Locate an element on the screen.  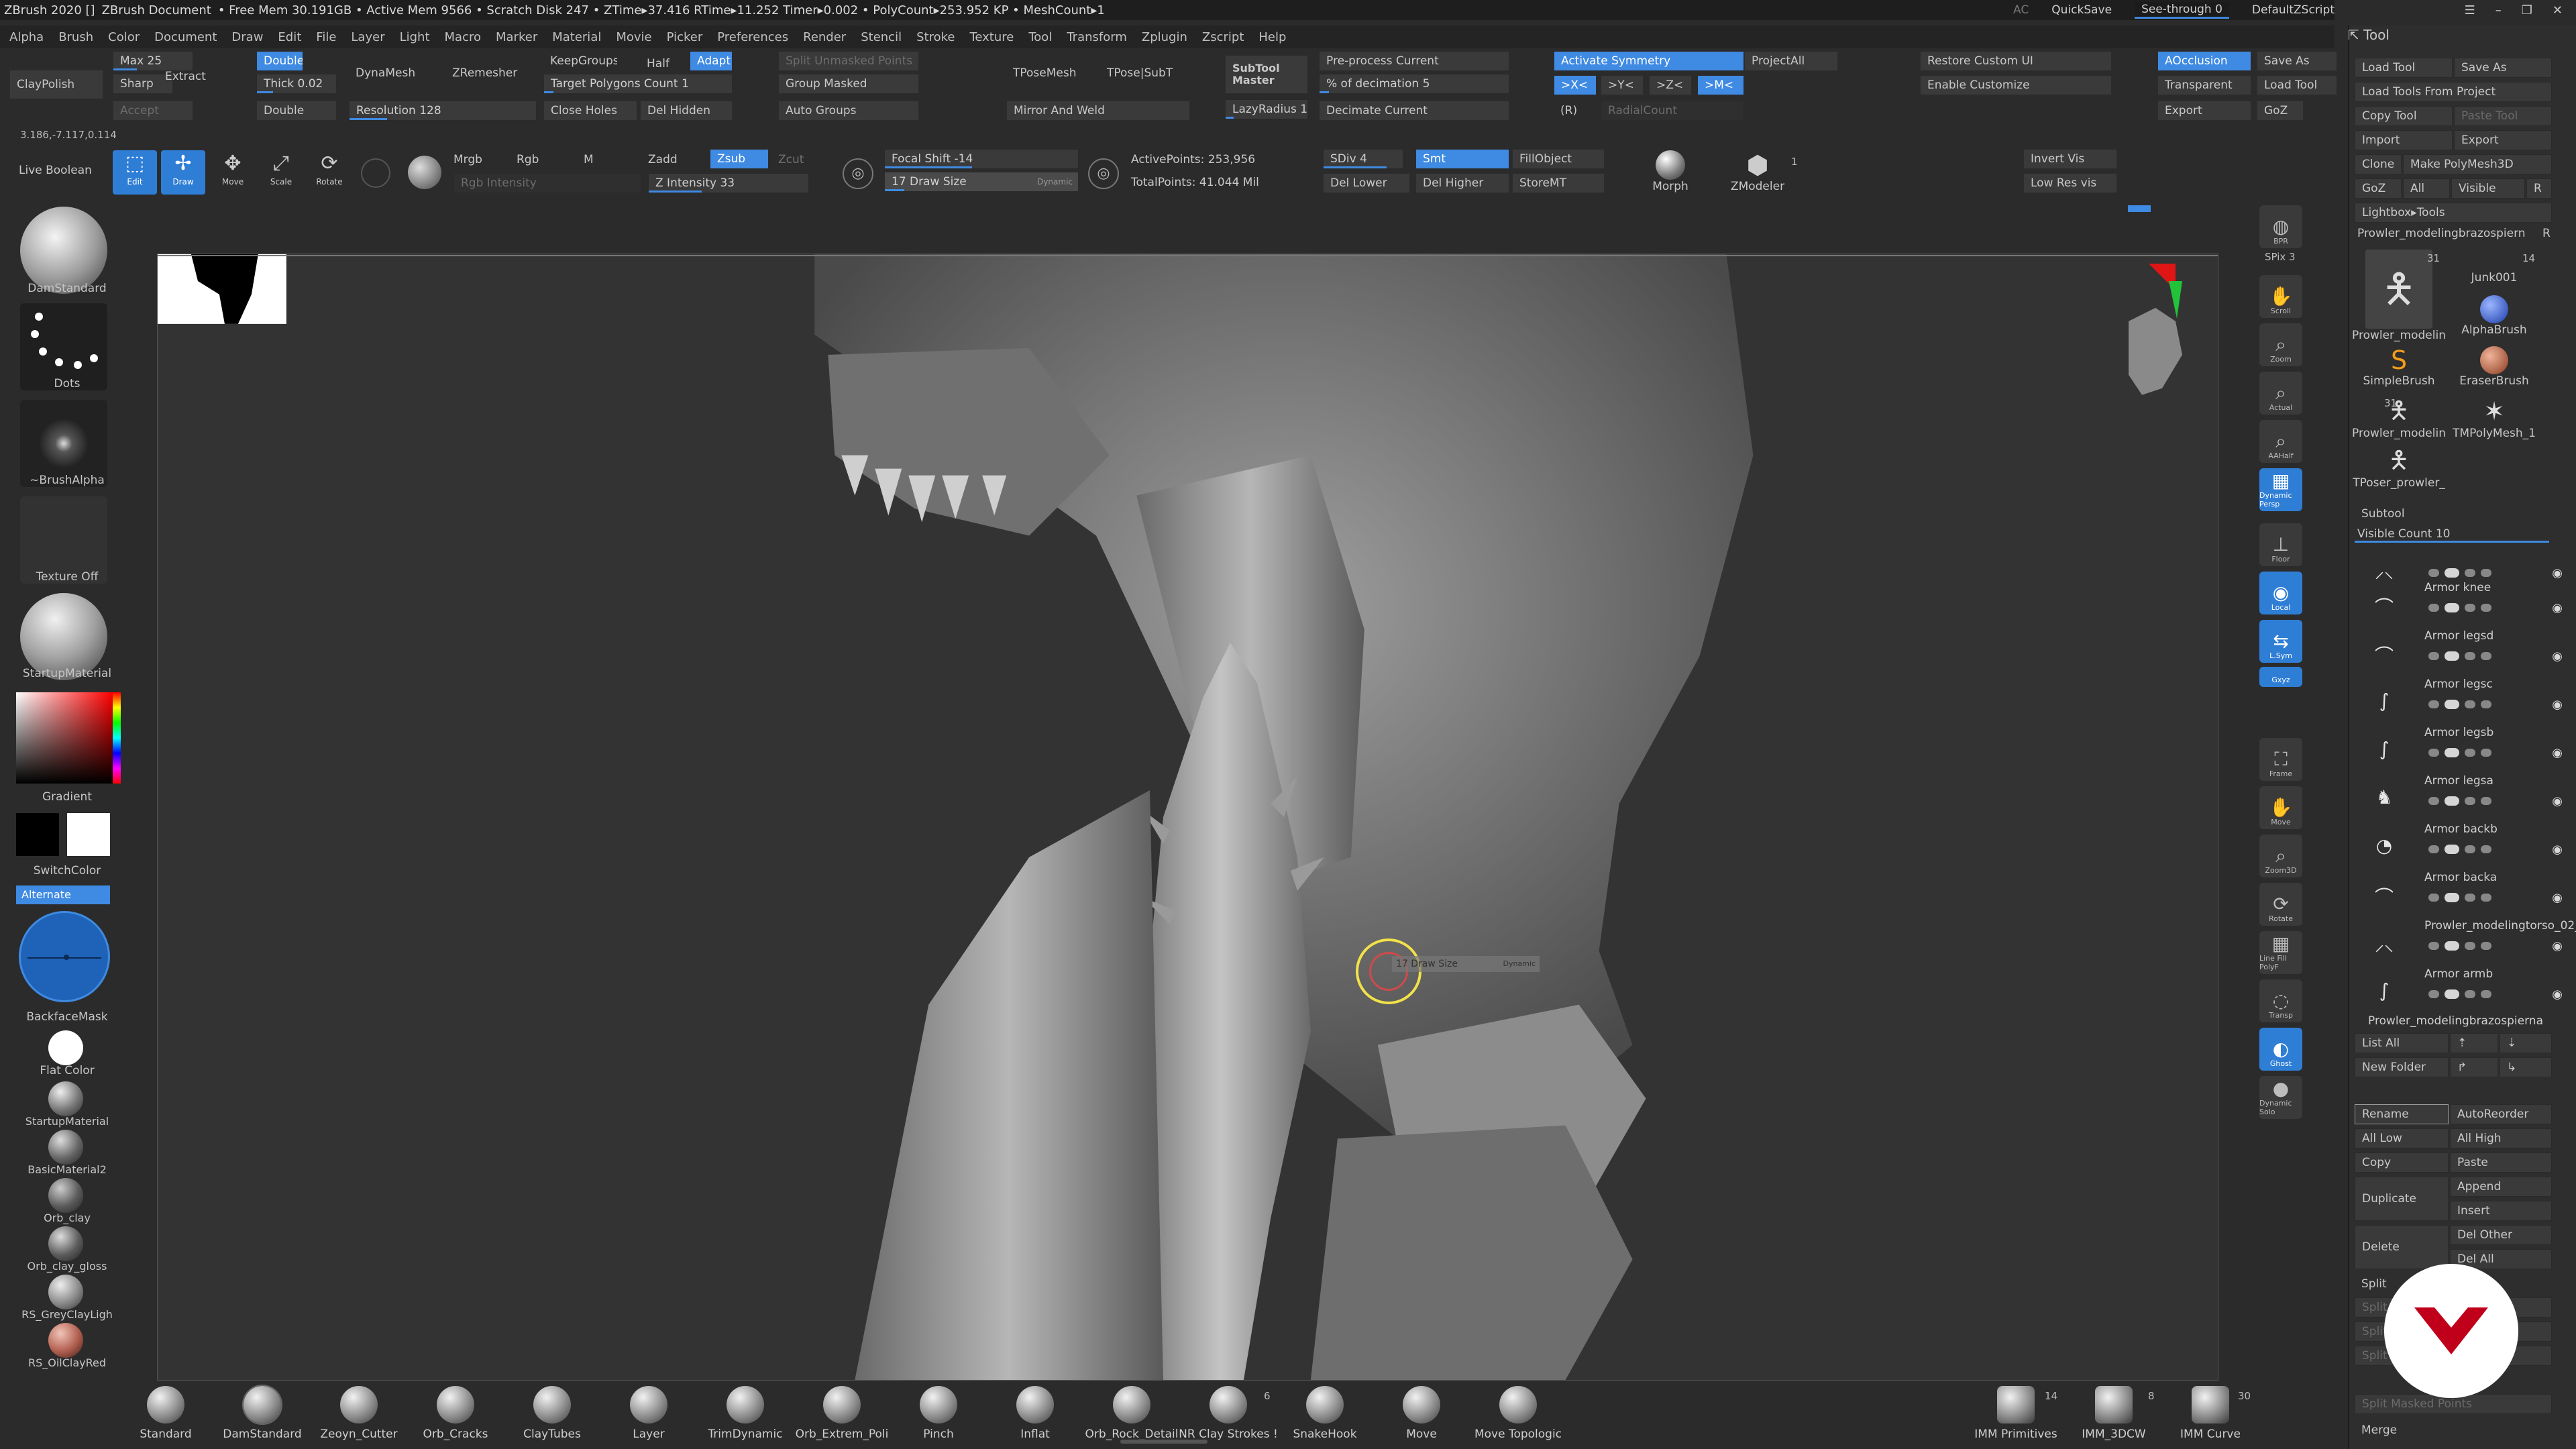
script-label: DefaultZScript is located at coordinates (2293, 10).